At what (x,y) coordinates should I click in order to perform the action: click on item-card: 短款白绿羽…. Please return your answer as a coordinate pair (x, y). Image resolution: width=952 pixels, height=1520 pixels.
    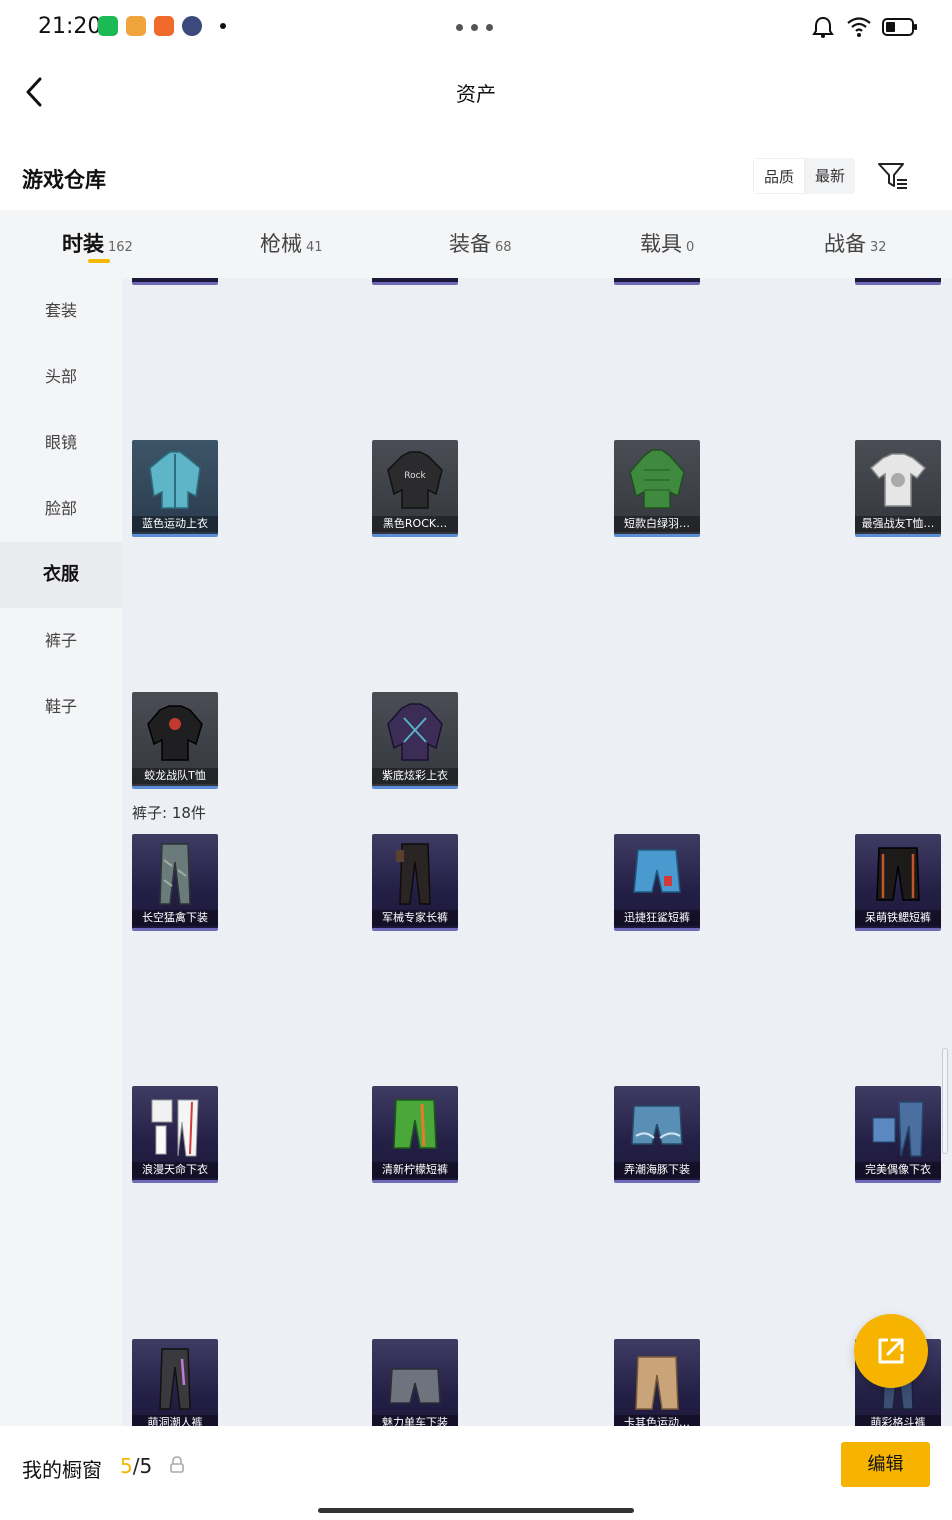
    Looking at the image, I should click on (657, 488).